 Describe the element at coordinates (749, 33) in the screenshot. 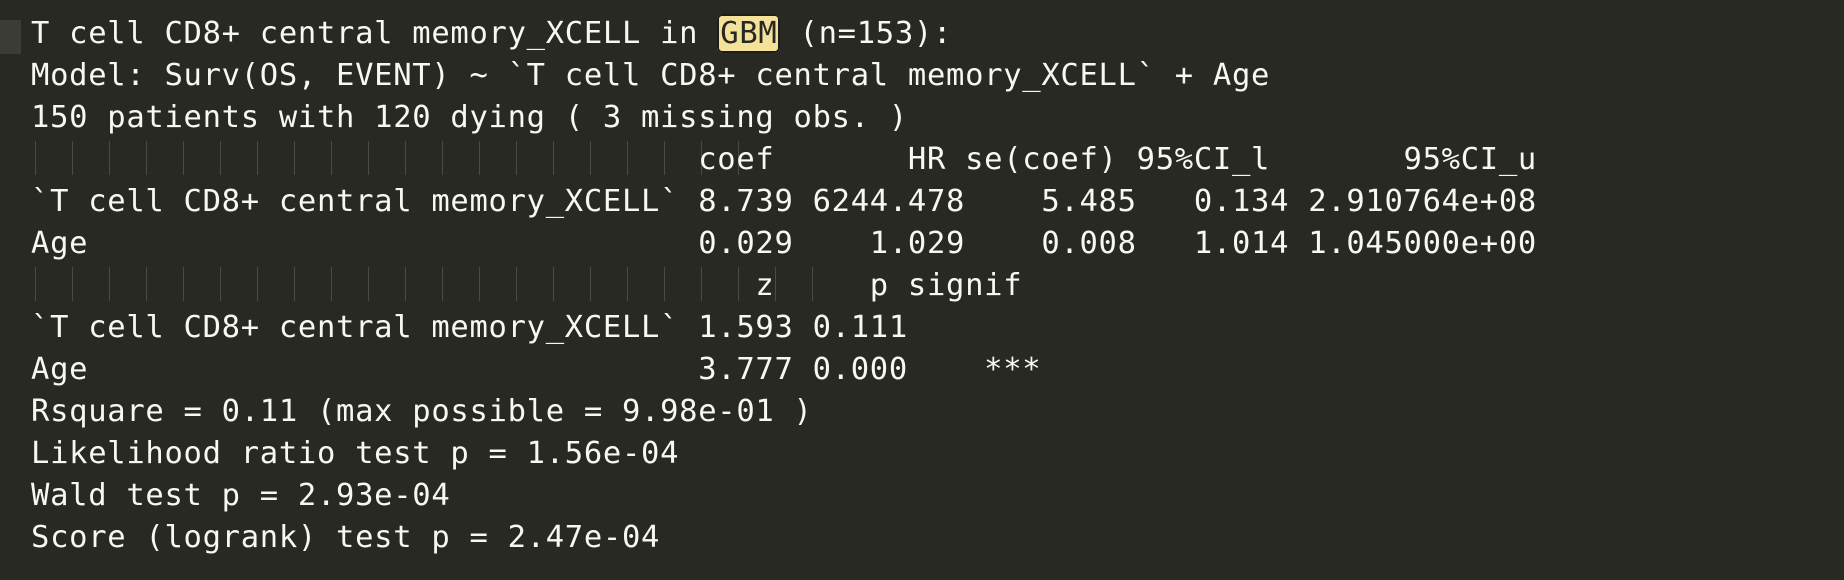

I see `search-highlight: GBM` at that location.